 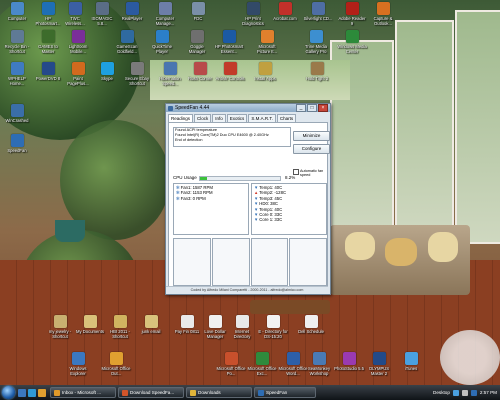 I want to click on desktop-icon: Install Apps, so click(x=265, y=71).